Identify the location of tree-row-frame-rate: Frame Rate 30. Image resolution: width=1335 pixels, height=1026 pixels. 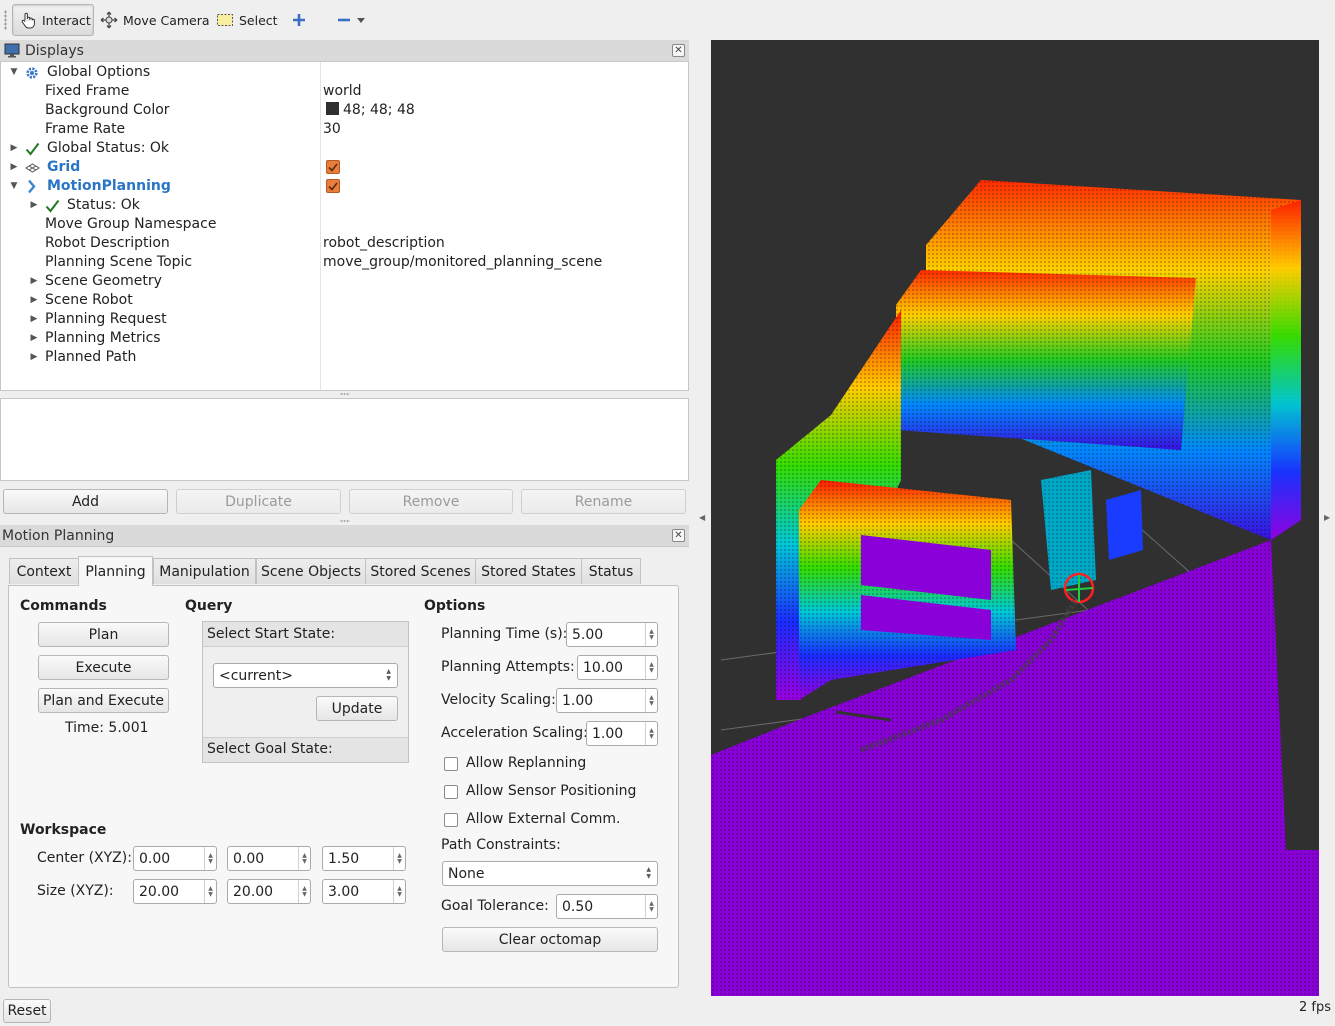
(344, 129).